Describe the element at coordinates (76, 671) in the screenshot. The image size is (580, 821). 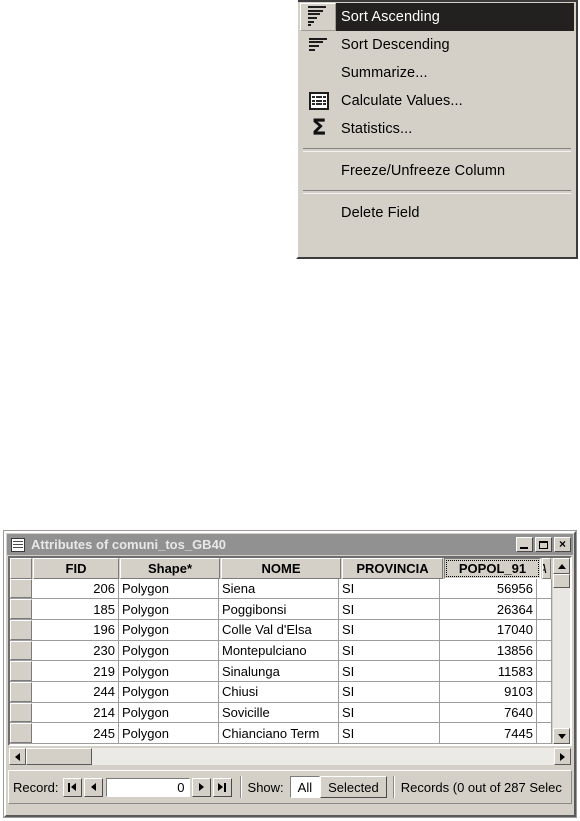
I see `cell-fid: 219` at that location.